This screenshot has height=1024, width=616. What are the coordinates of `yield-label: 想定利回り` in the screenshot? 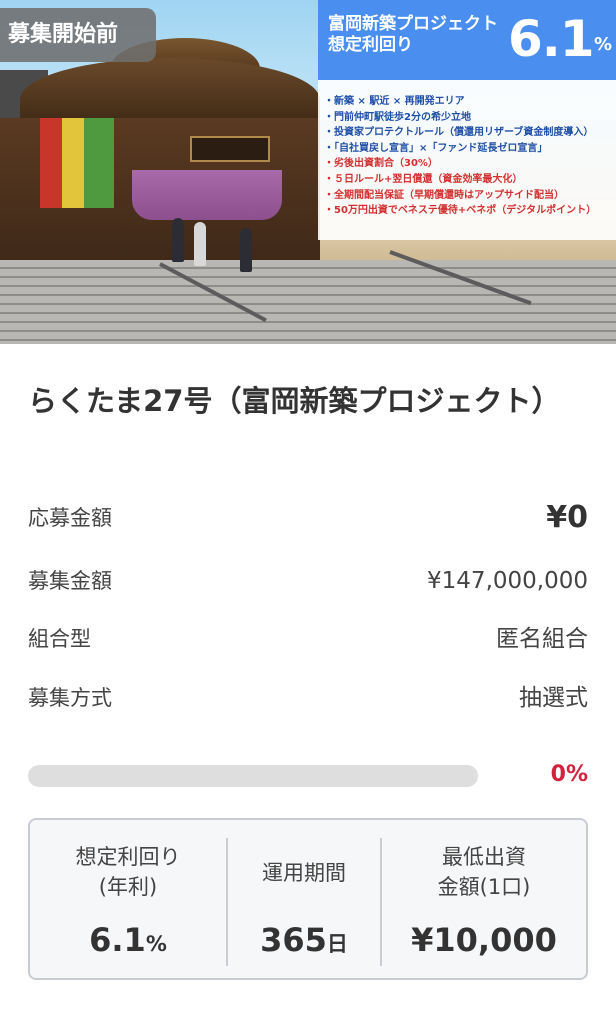 It's located at (128, 857).